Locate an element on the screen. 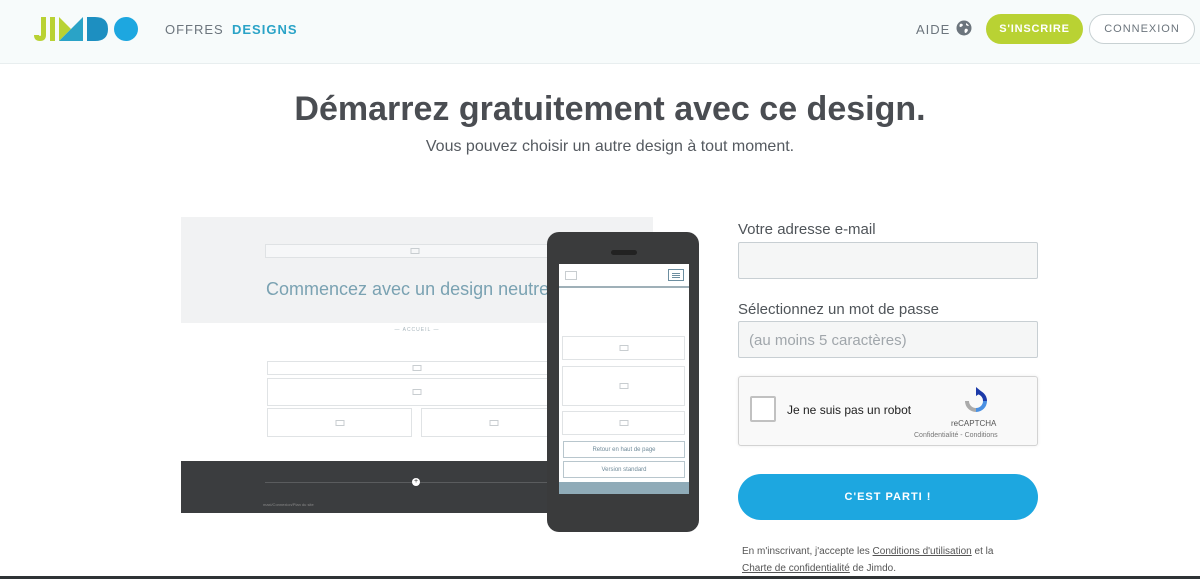 The height and width of the screenshot is (579, 1200). terms-mid: et la is located at coordinates (982, 551).